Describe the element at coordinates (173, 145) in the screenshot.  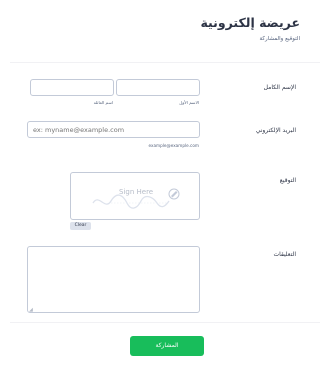
I see `email-hint: example@example.com` at that location.